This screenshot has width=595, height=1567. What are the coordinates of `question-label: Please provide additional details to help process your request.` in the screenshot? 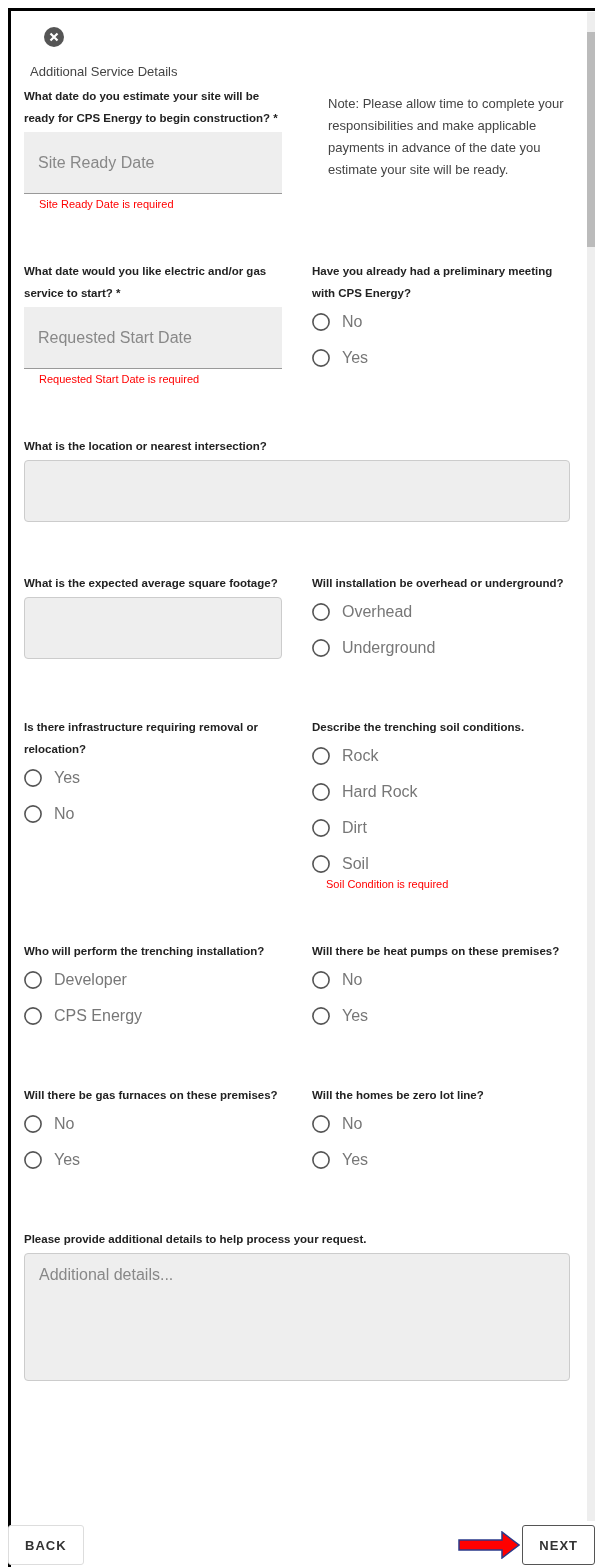 It's located at (196, 1239).